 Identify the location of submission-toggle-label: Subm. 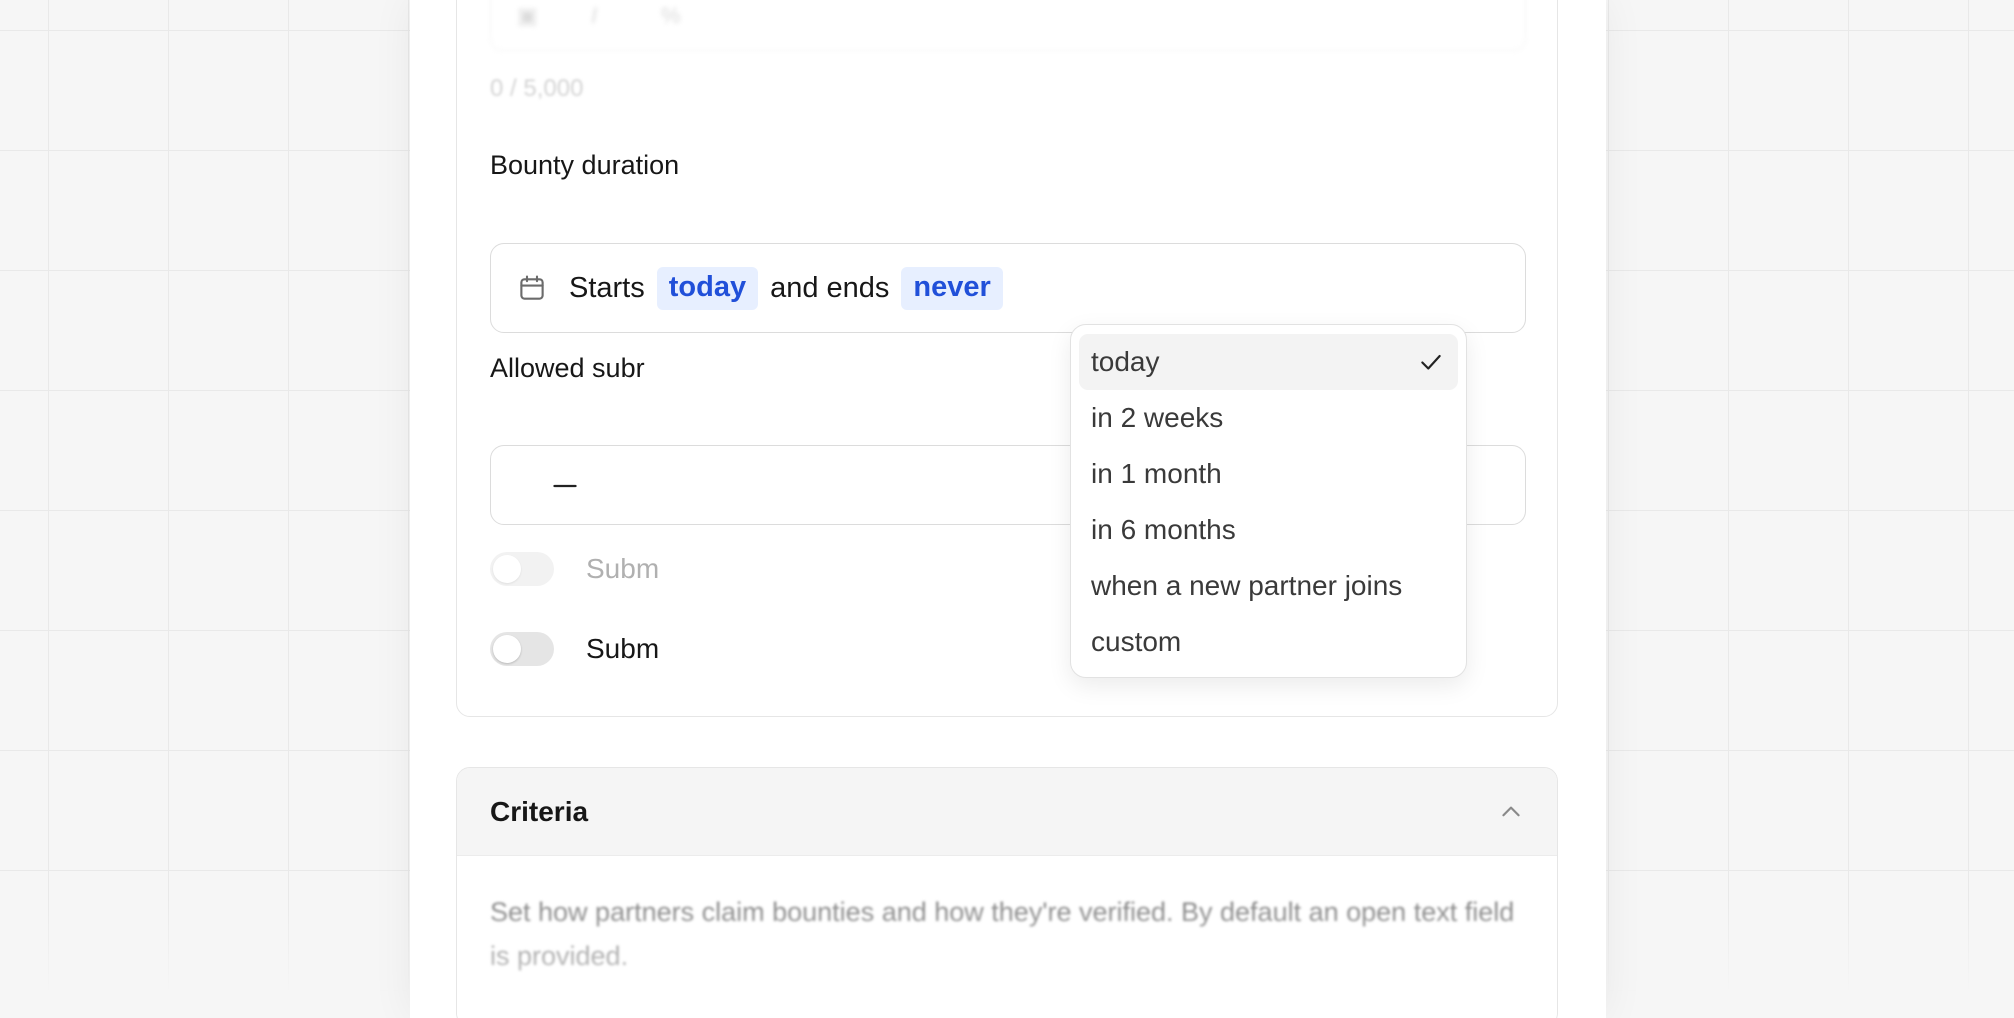
(623, 648).